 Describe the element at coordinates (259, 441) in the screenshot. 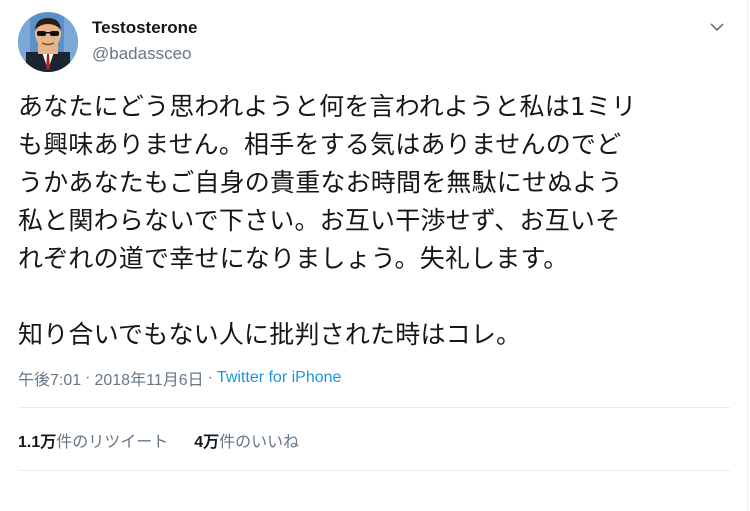

I see `likes-label: 件のいいね` at that location.